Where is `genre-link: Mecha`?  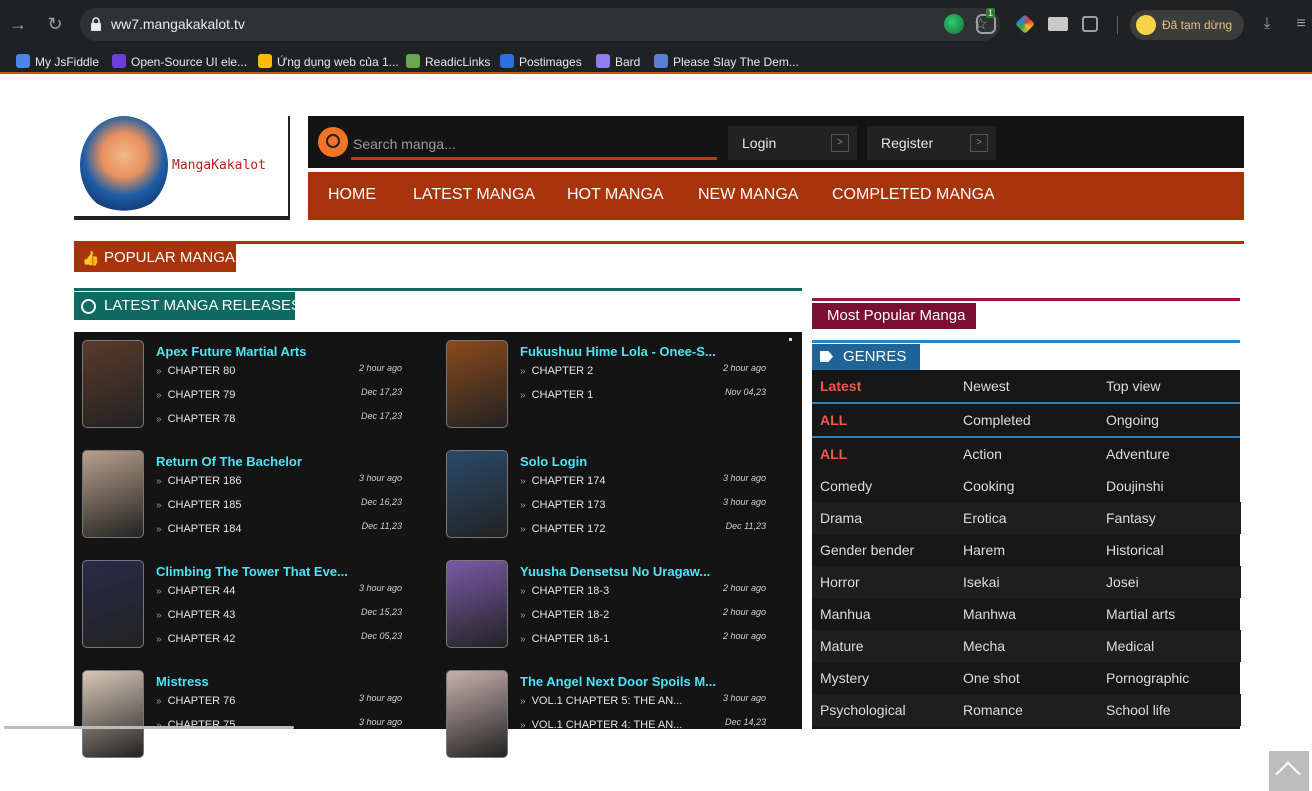 genre-link: Mecha is located at coordinates (1026, 646).